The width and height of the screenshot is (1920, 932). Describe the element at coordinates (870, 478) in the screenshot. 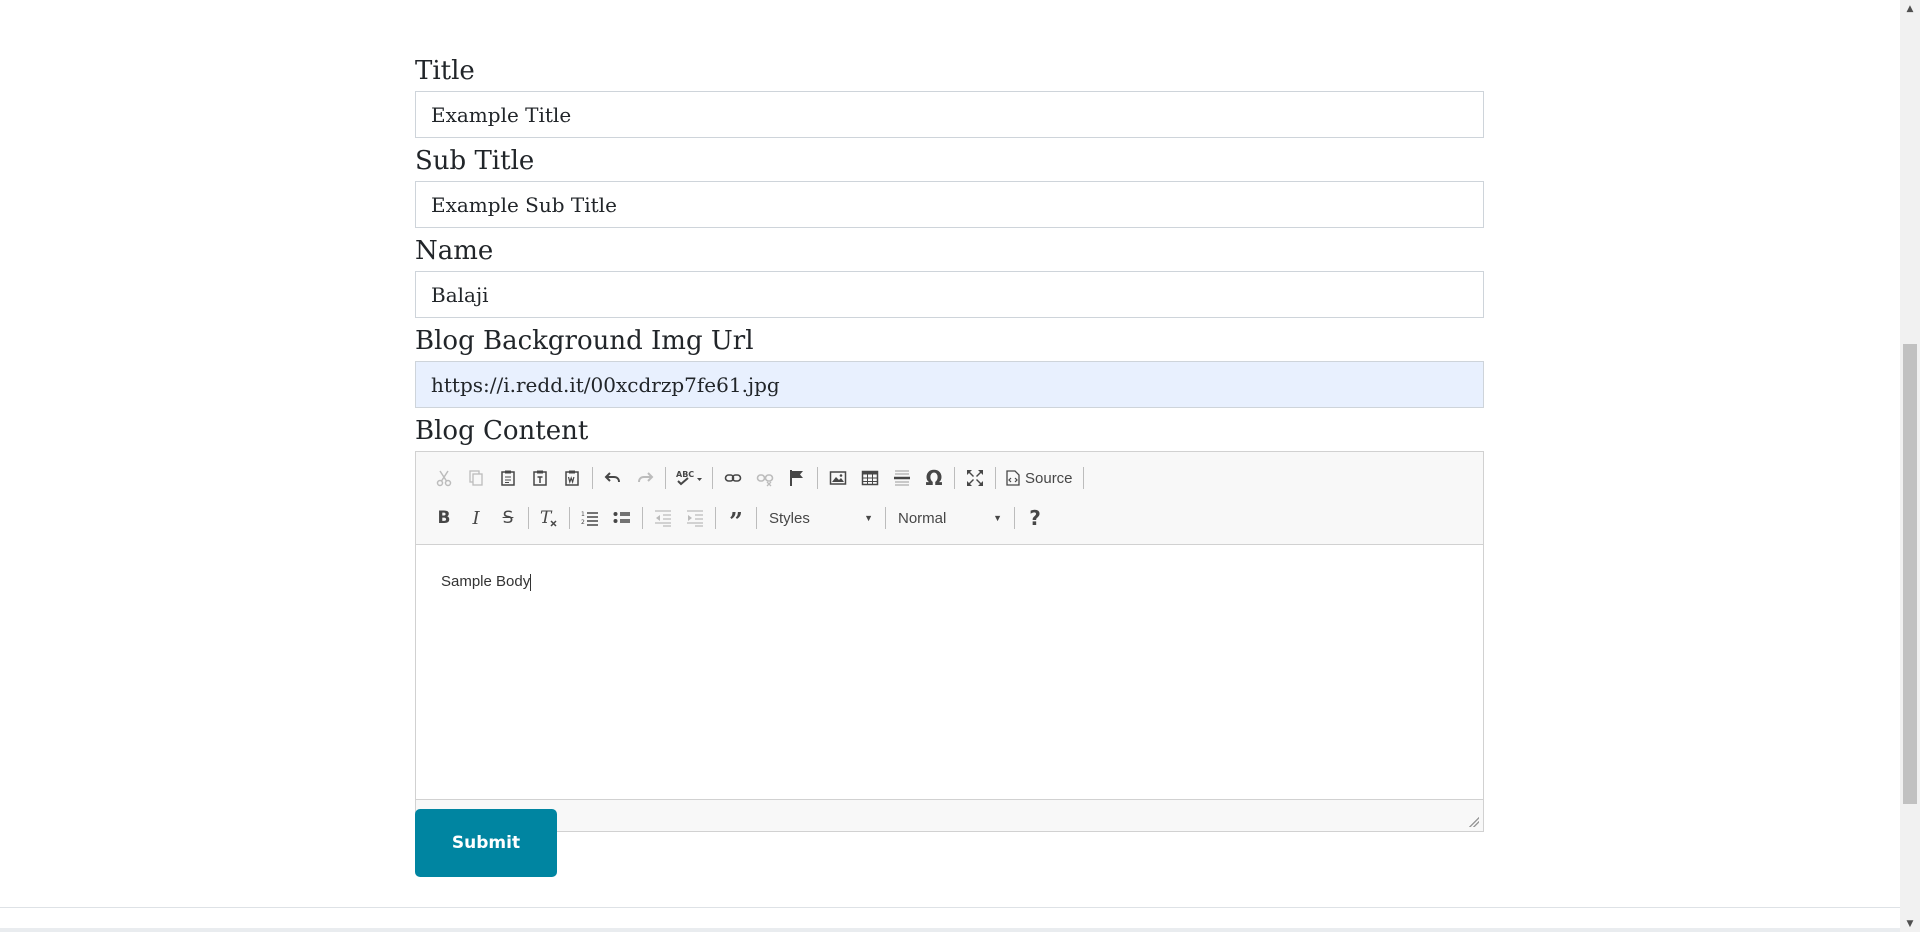

I see `table-icon` at that location.